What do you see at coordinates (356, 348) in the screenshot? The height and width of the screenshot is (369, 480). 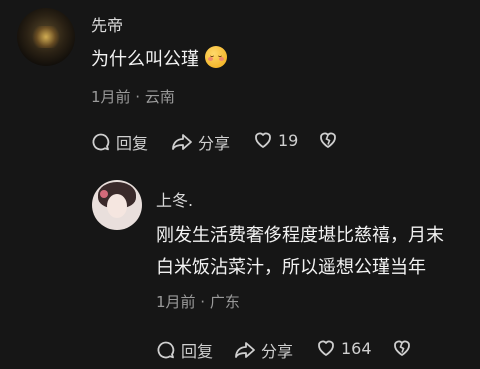 I see `like-count: 164` at bounding box center [356, 348].